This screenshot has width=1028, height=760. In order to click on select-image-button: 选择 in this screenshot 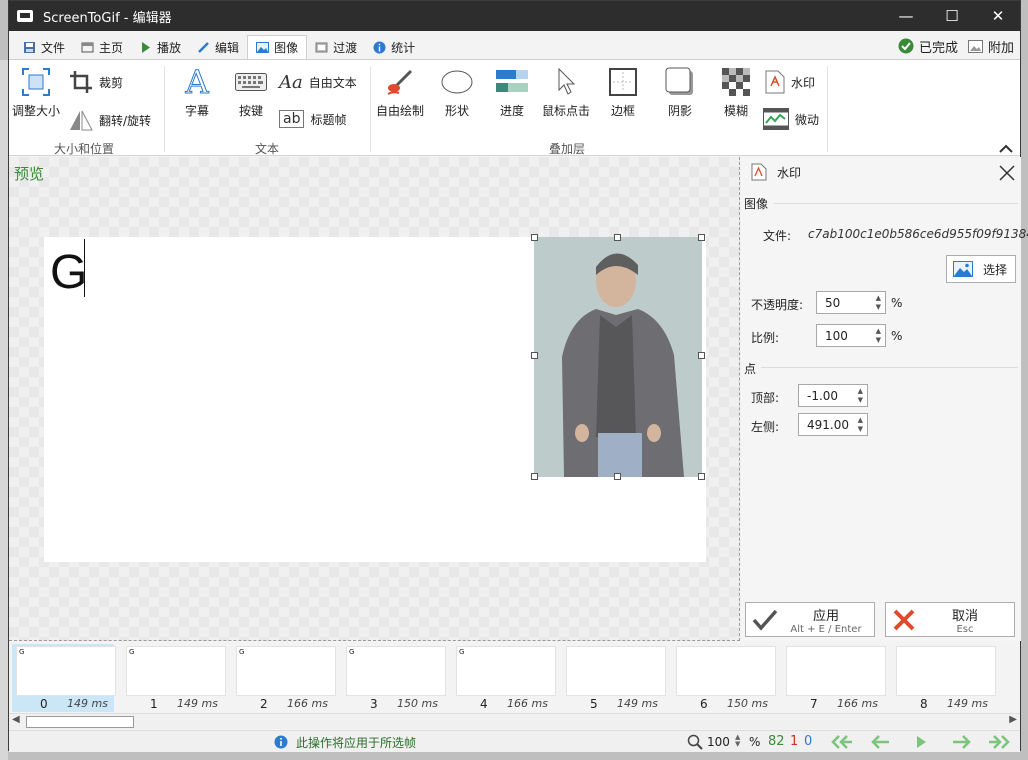, I will do `click(981, 269)`.